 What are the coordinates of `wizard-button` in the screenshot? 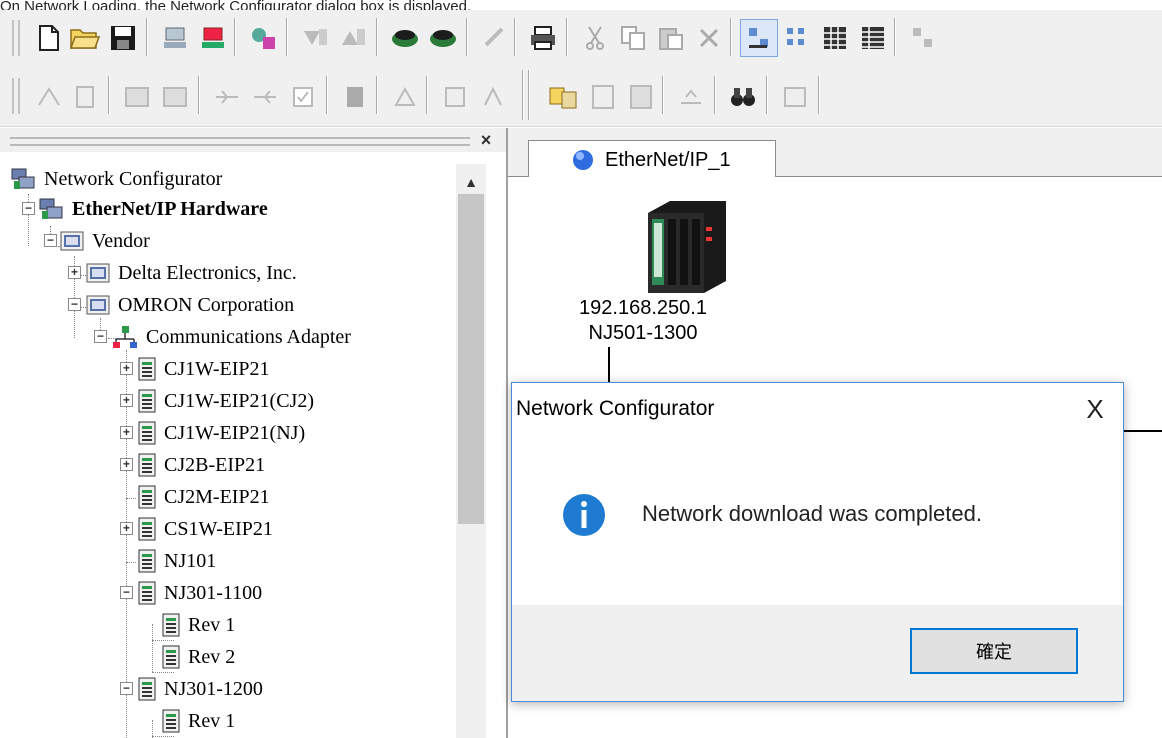 It's located at (263, 38).